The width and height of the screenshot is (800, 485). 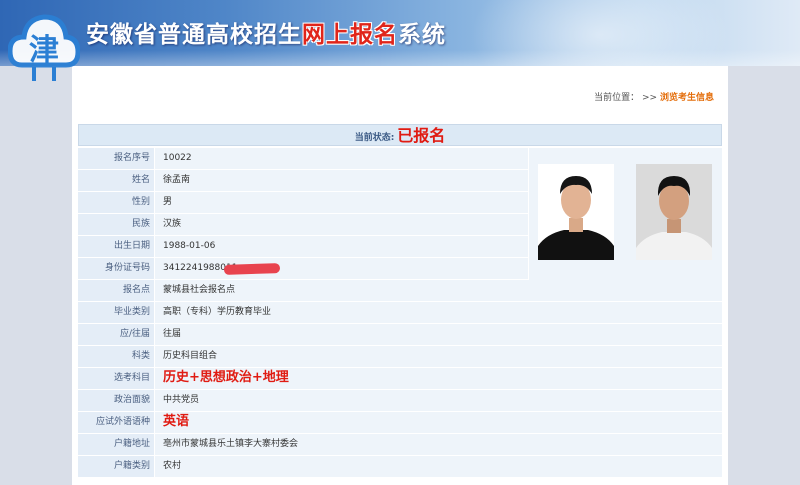 I want to click on student-photo, so click(x=576, y=212).